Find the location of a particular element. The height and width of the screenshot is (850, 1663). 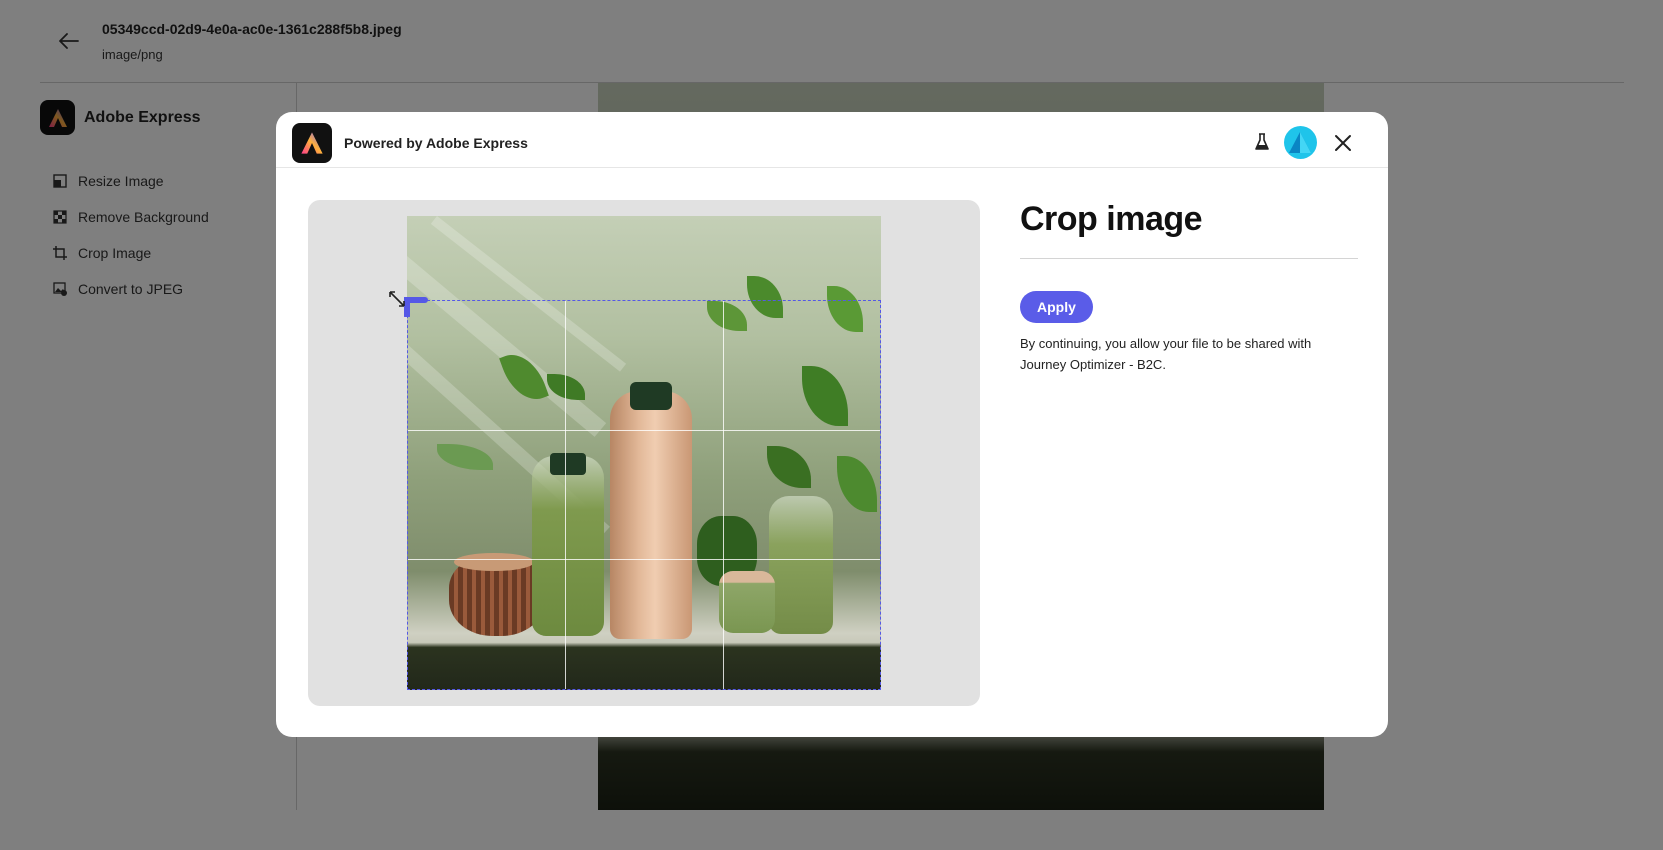

close-icon is located at coordinates (1343, 143).